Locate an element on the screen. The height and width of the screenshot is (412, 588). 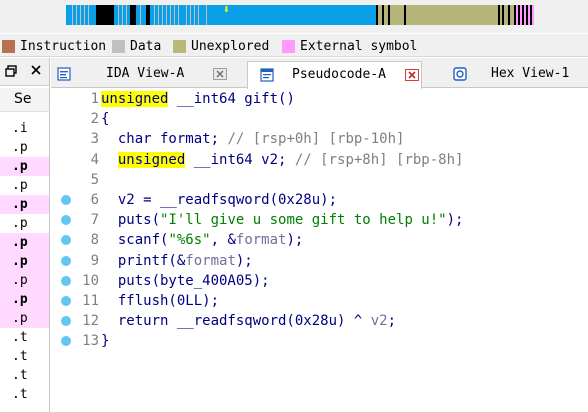
code-line: 3 char format; // [rsp+0h] [rbp-10h] is located at coordinates (319, 139).